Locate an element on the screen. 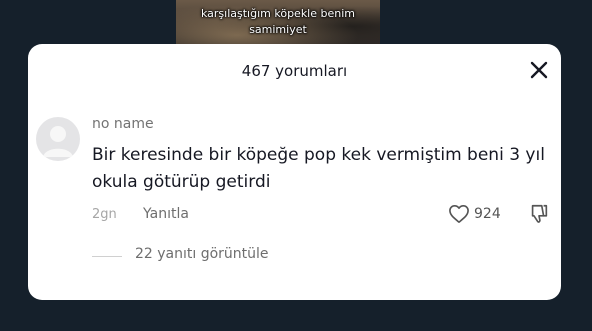 Image resolution: width=592 pixels, height=331 pixels. heart-icon is located at coordinates (459, 214).